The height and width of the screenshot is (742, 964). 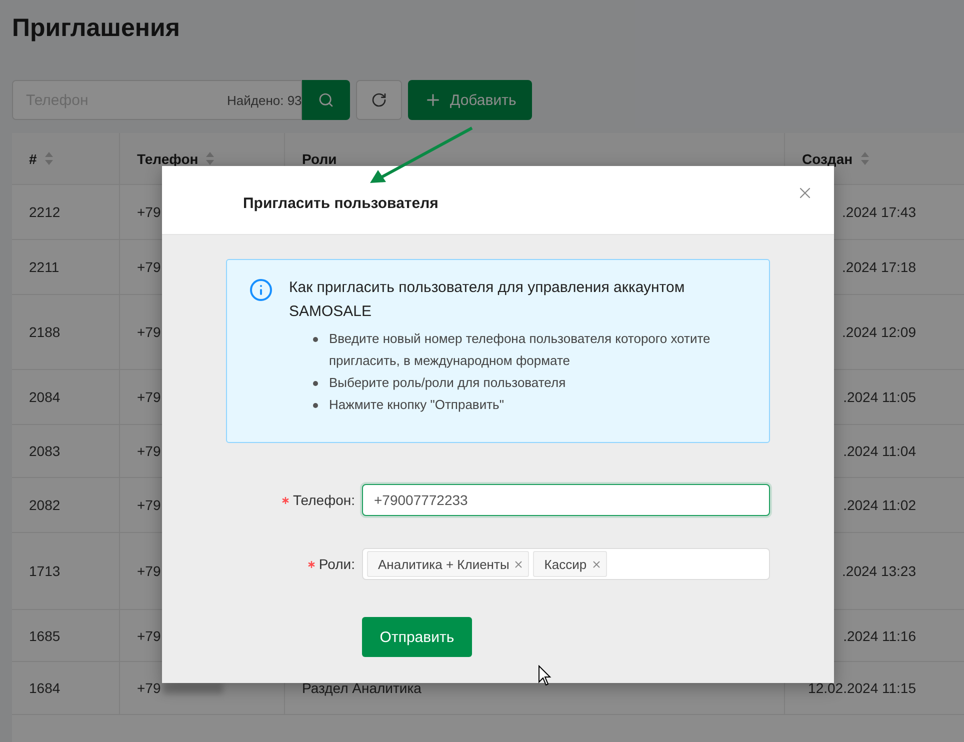 What do you see at coordinates (66, 571) in the screenshot?
I see `table-cell: 1713` at bounding box center [66, 571].